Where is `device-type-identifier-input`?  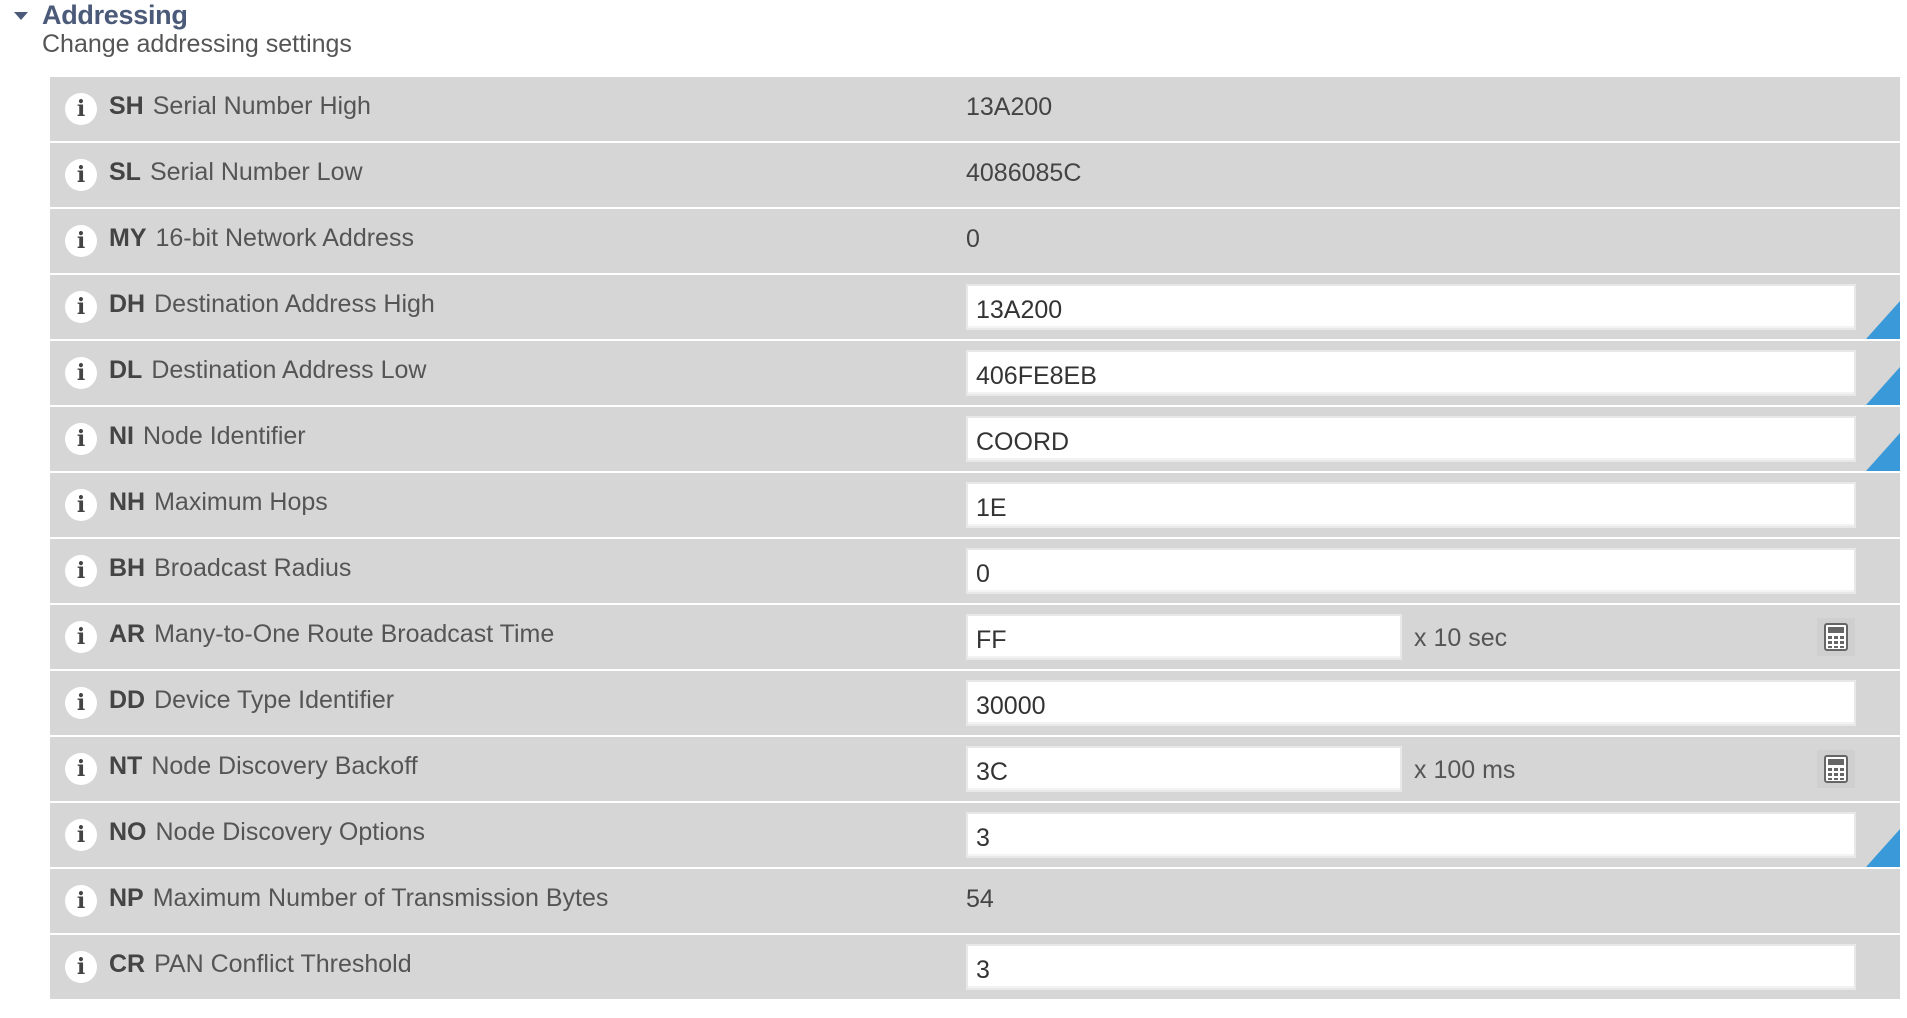
device-type-identifier-input is located at coordinates (1411, 703).